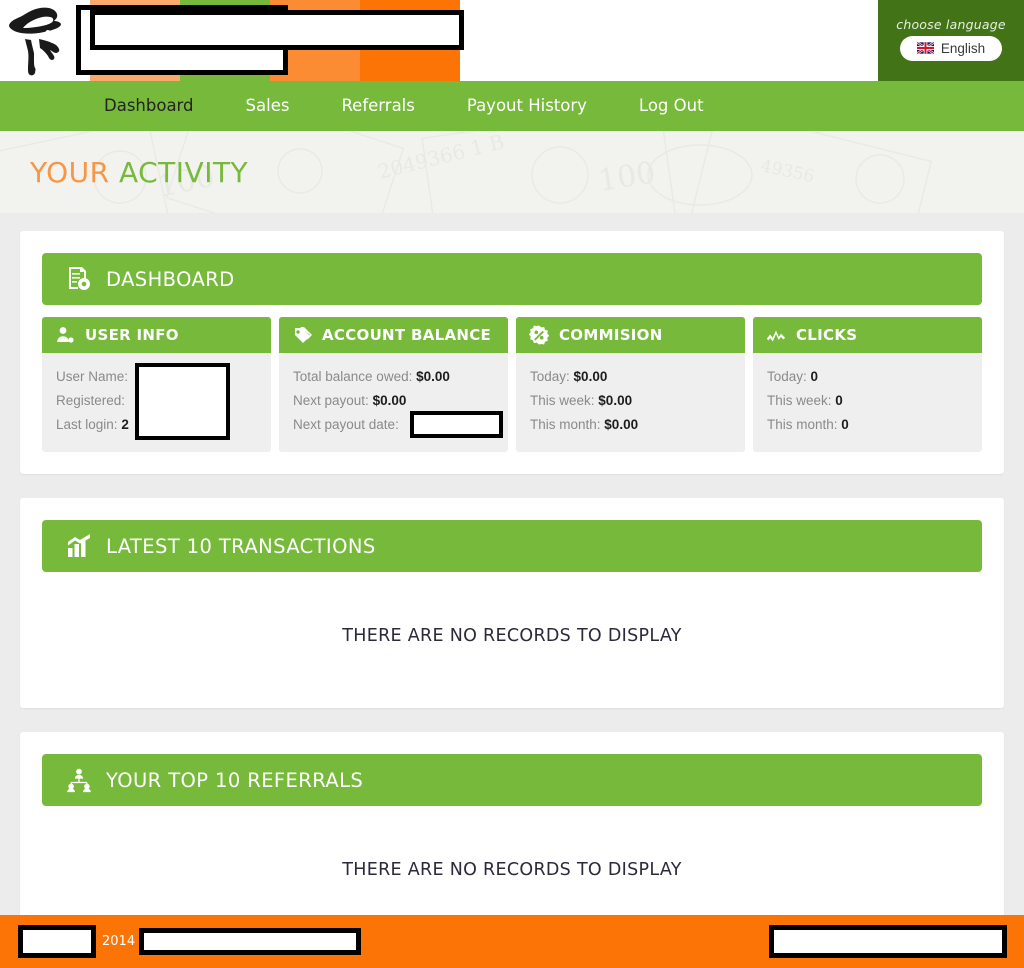 The height and width of the screenshot is (968, 1024). I want to click on nav-item-payout-history: Payout History, so click(527, 106).